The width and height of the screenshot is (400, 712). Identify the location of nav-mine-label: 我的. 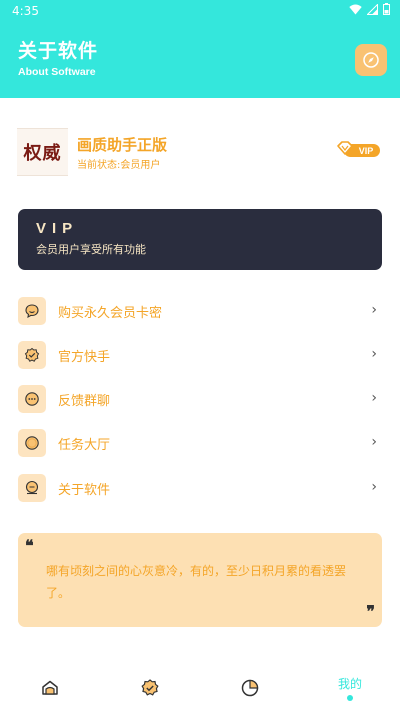
(349, 684).